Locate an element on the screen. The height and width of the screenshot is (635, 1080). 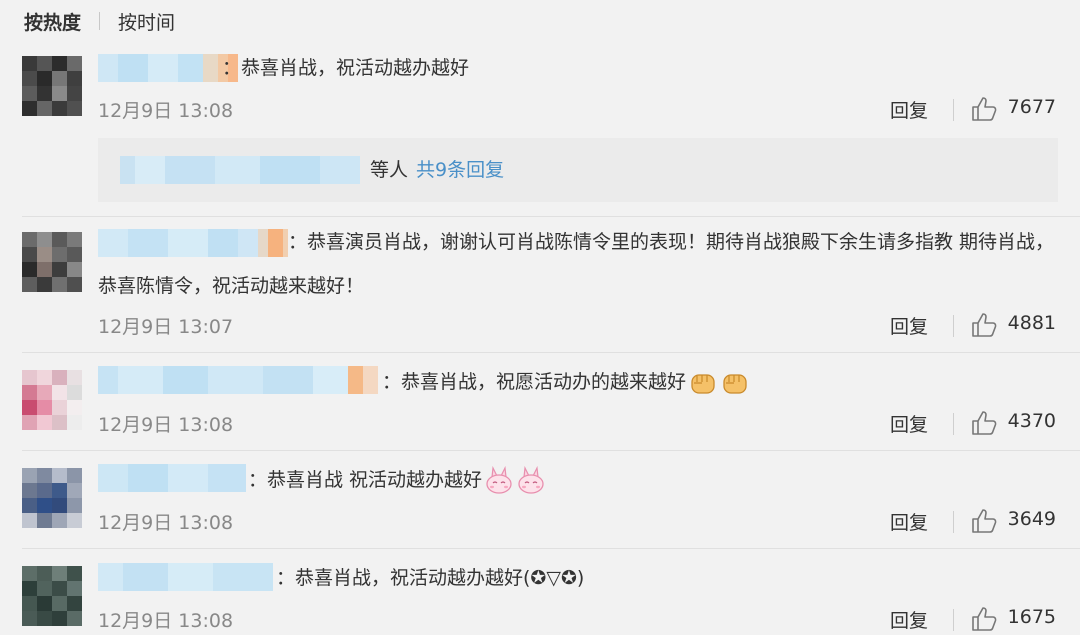
sort-by-hot-tab: 按热度 is located at coordinates (52, 21).